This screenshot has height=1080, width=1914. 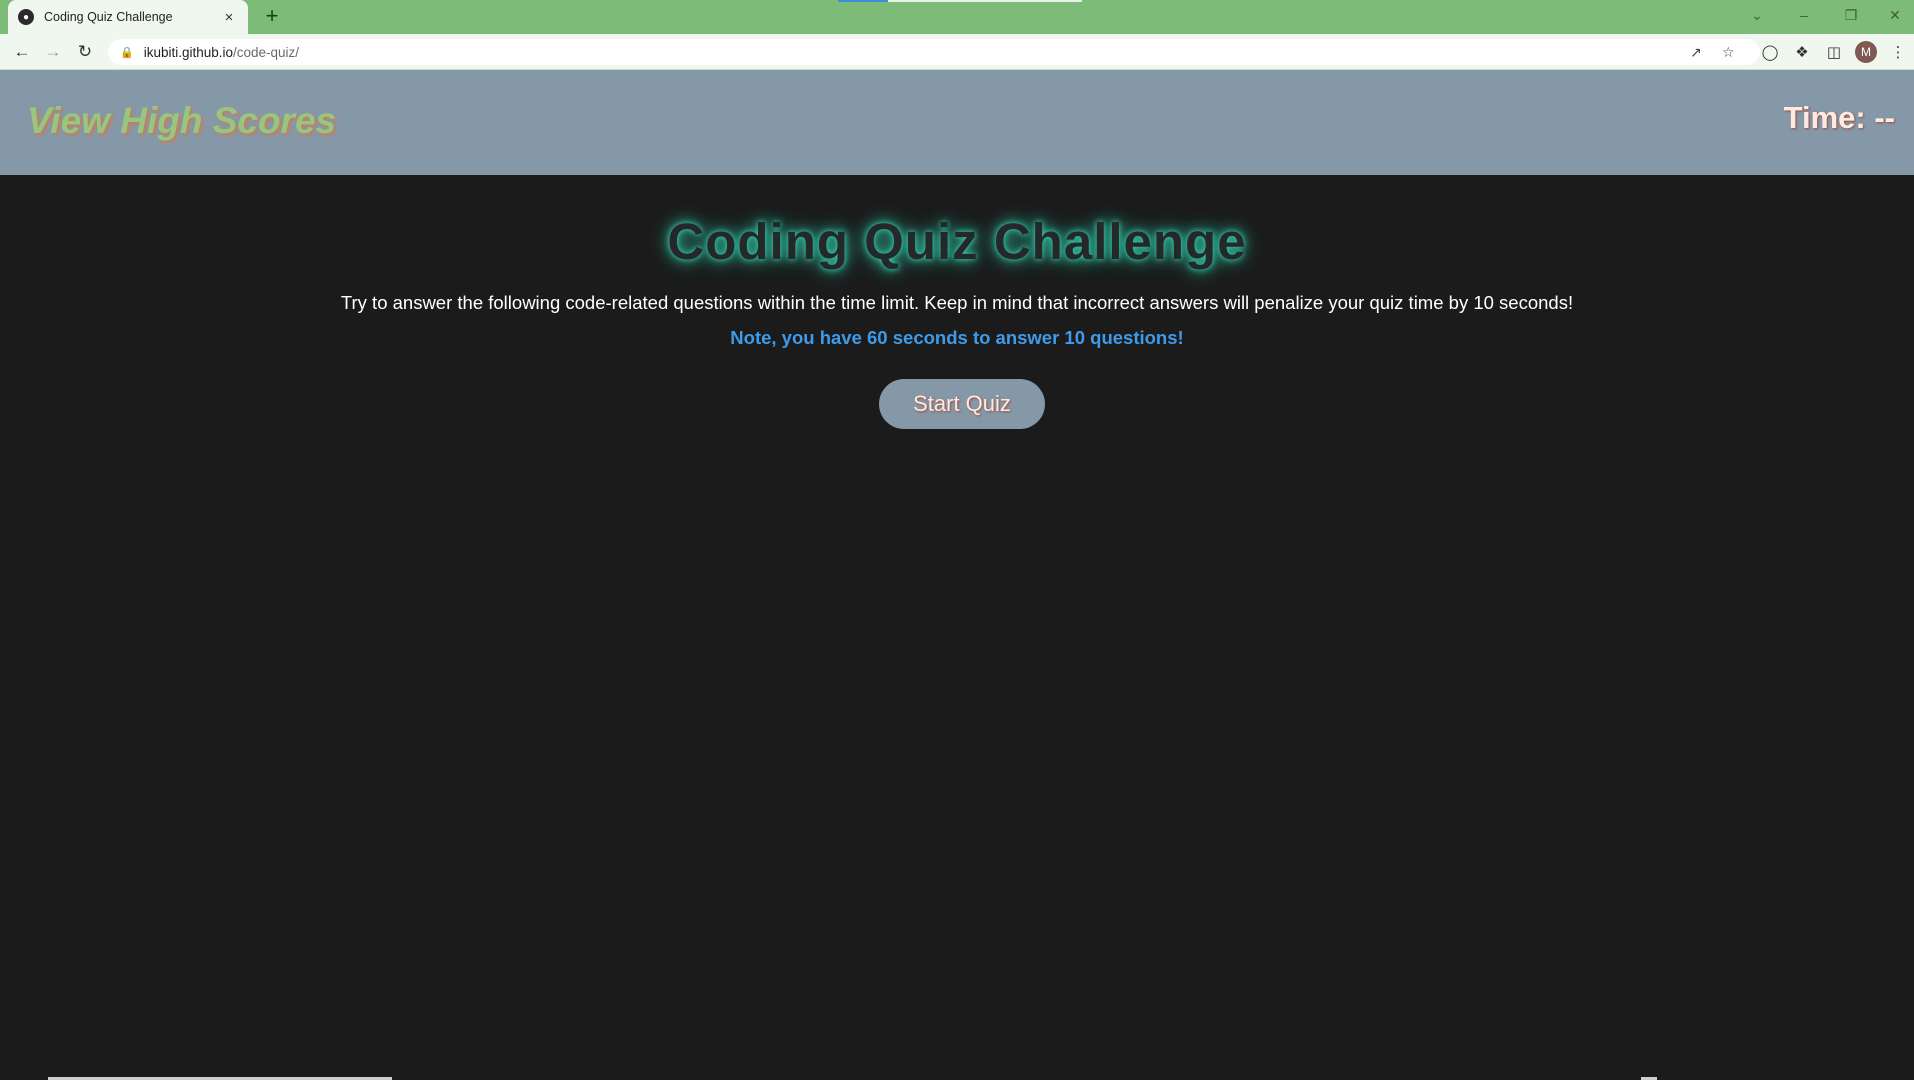 I want to click on browser-tab-active: ● Coding Quiz Challenge ×, so click(x=128, y=17).